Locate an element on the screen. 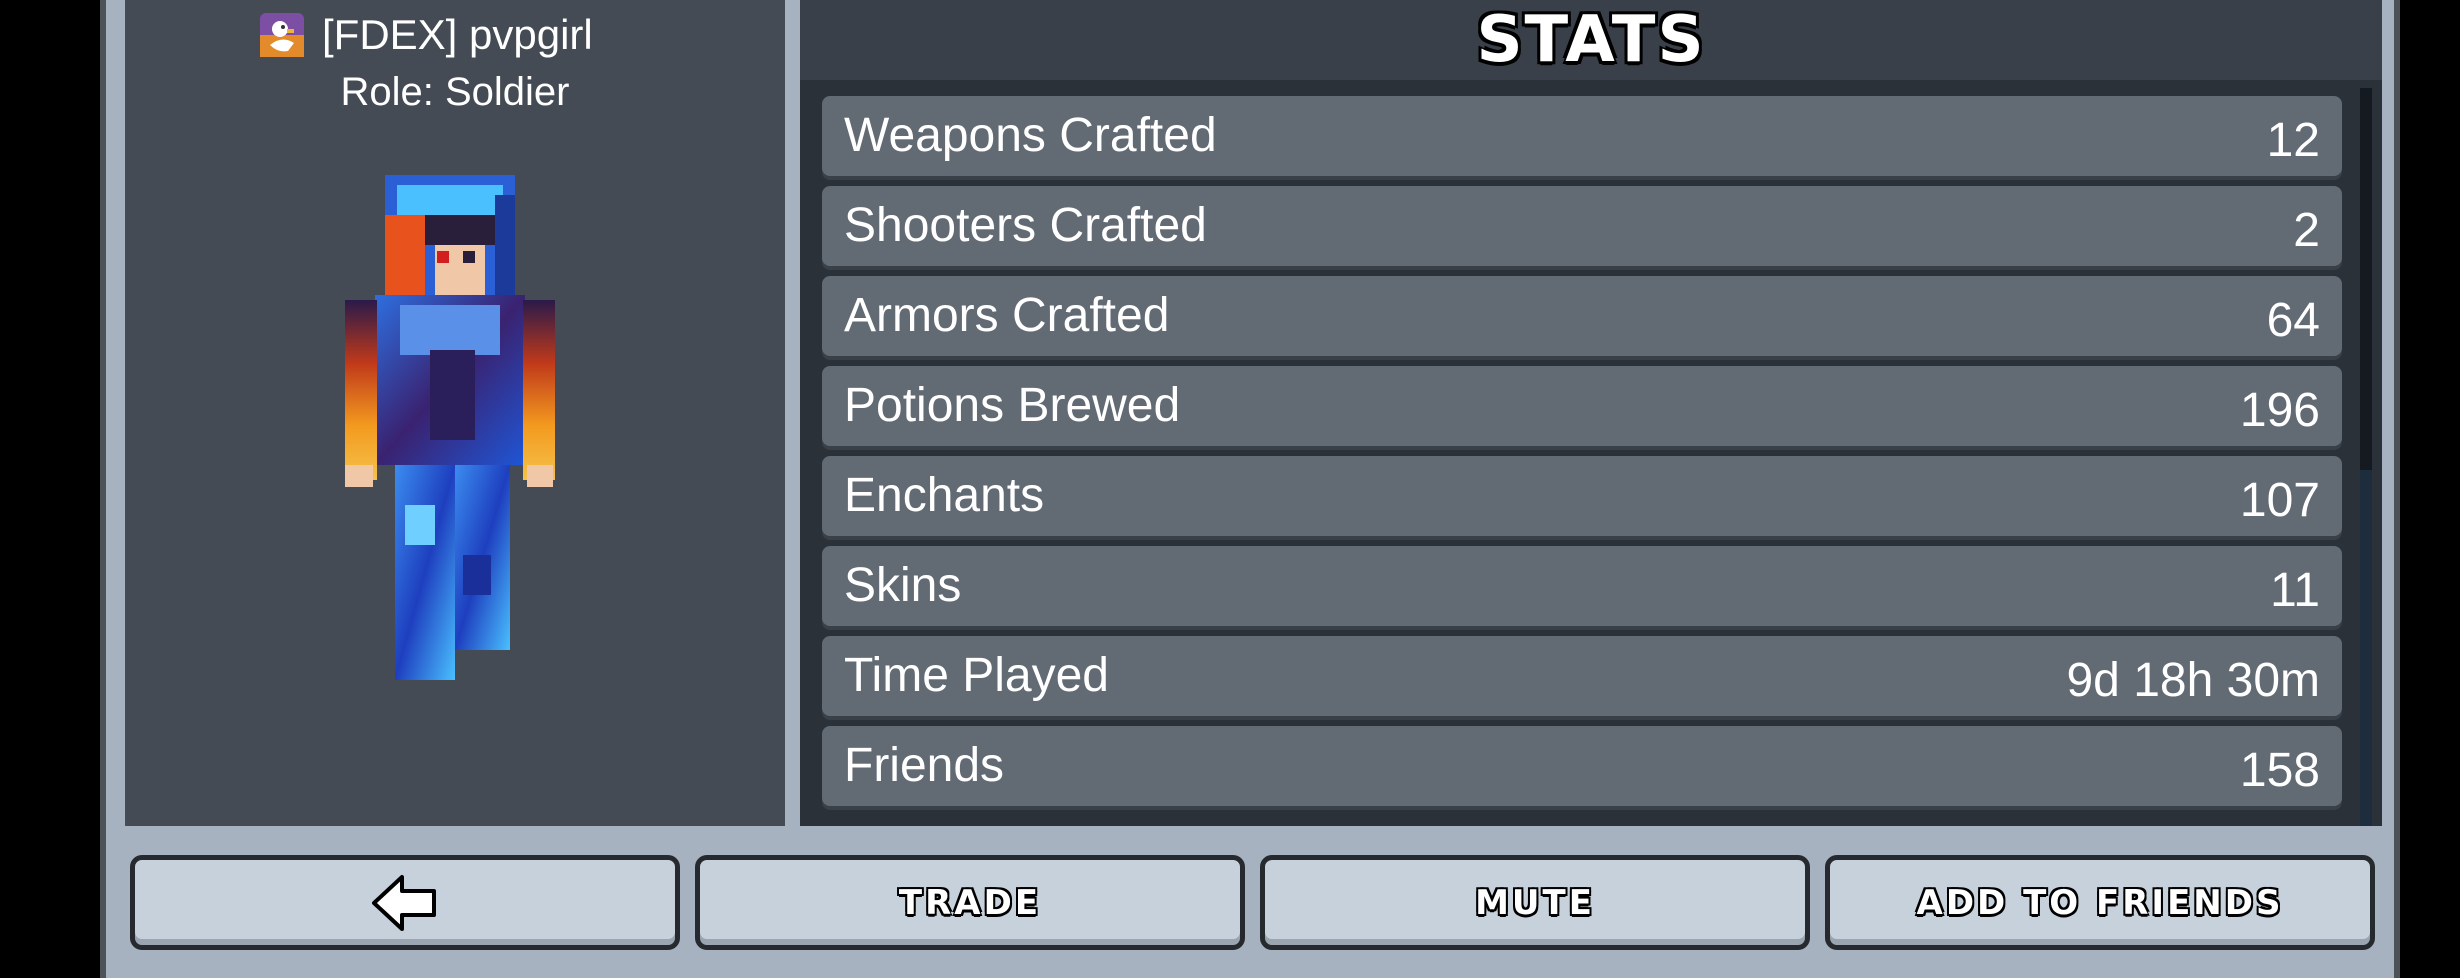 The image size is (2460, 978). player-skin-preview is located at coordinates (450, 427).